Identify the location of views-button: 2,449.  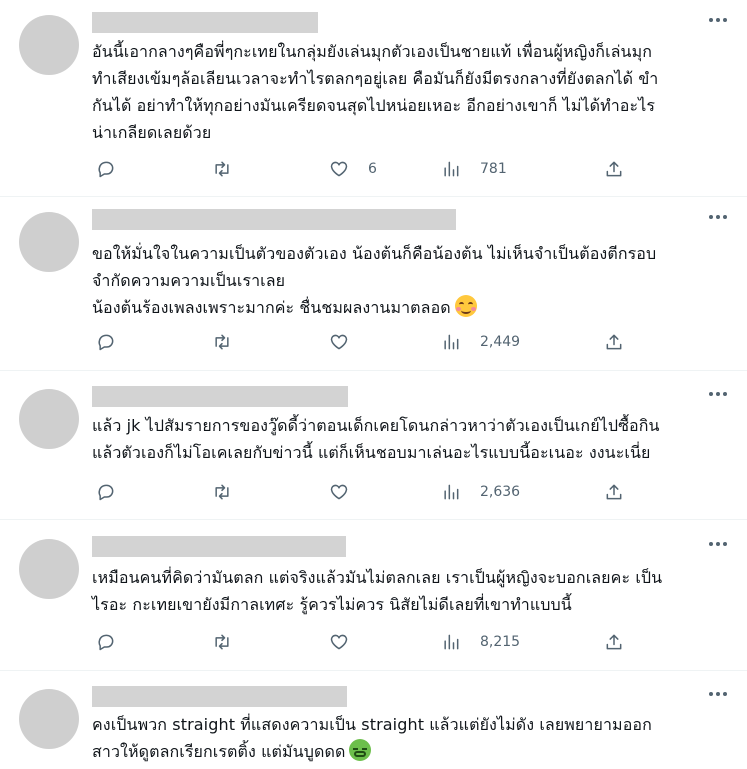
(480, 342).